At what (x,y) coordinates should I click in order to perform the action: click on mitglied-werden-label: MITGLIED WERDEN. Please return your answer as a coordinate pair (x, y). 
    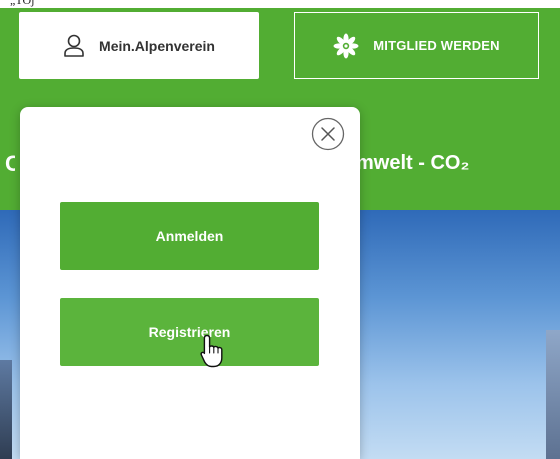
    Looking at the image, I should click on (436, 45).